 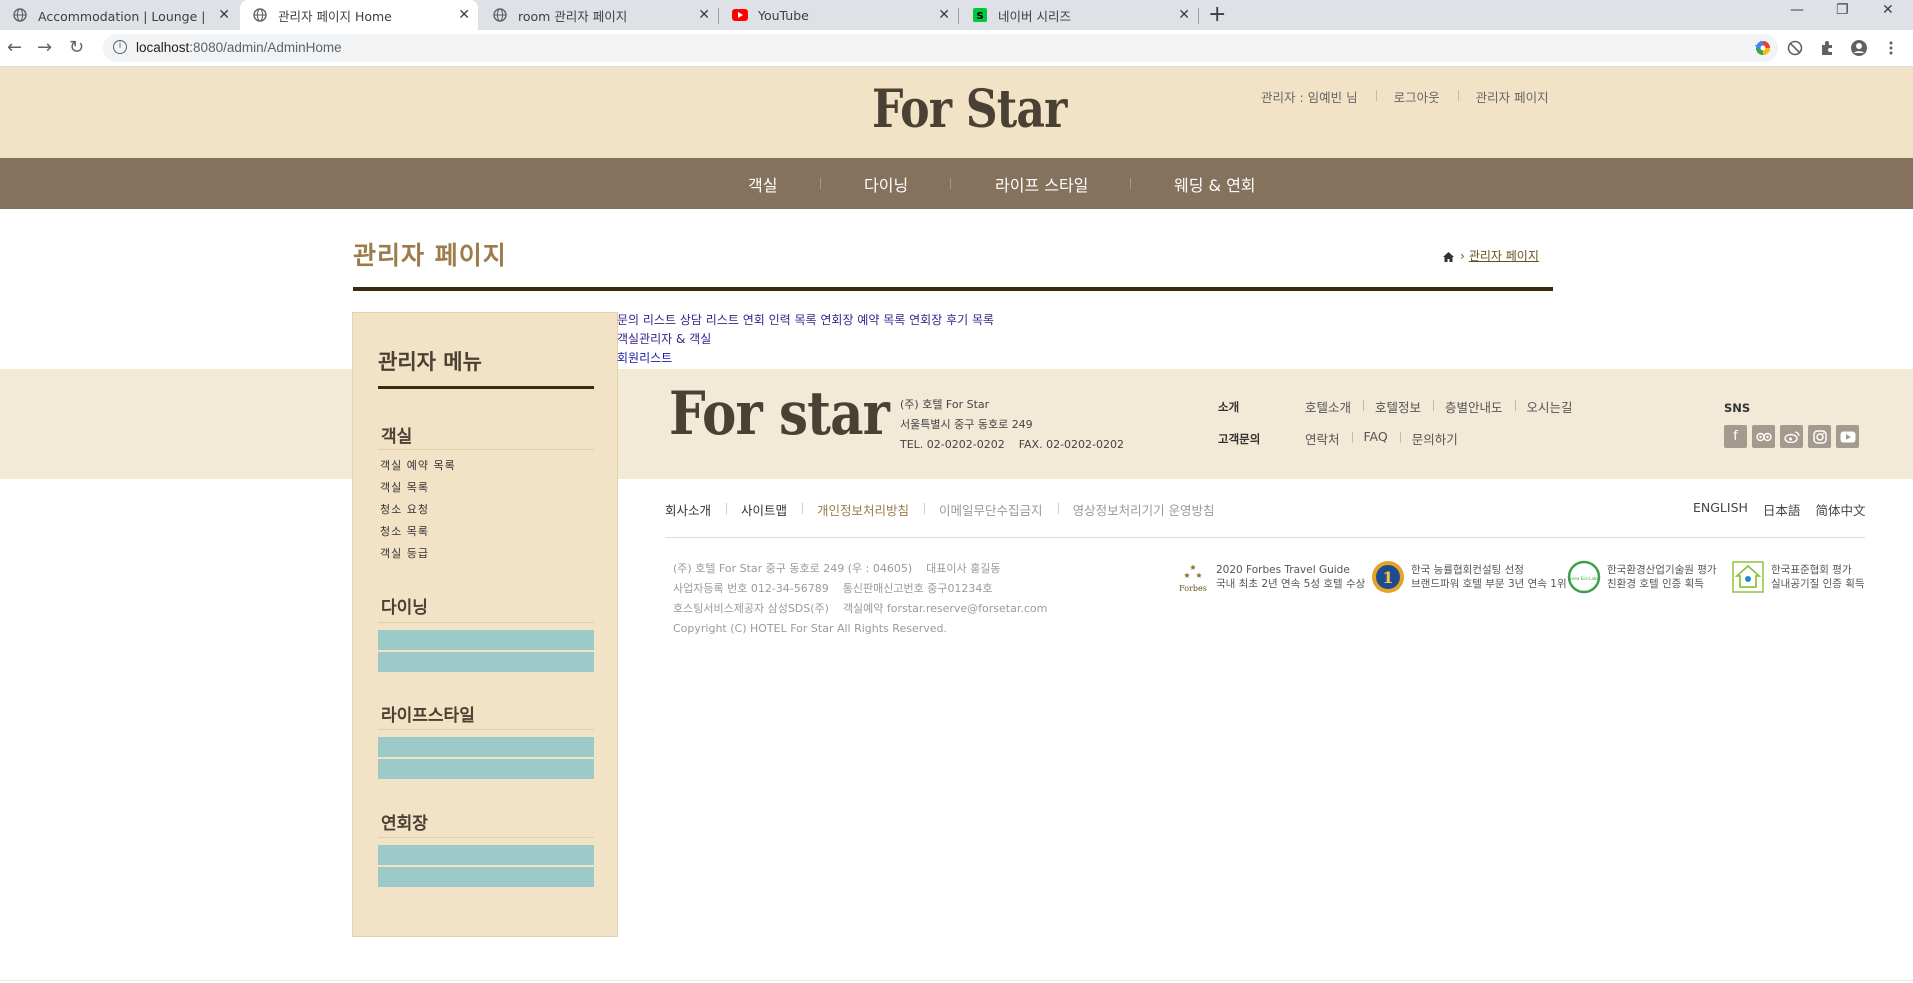 I want to click on sidebar-section-lifestyle: 라이프스타일, so click(x=428, y=713).